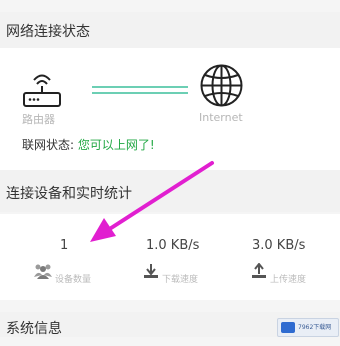  I want to click on watermark-badge: 7962下载网, so click(308, 327).